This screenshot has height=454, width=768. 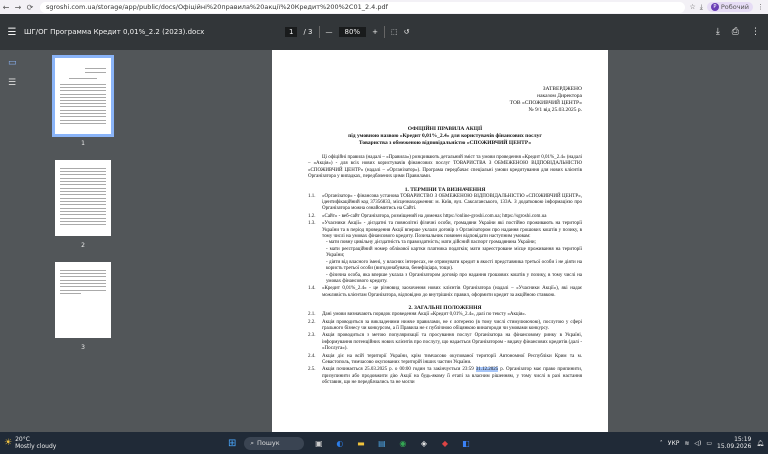 I want to click on edge-icon: ◐, so click(x=339, y=443).